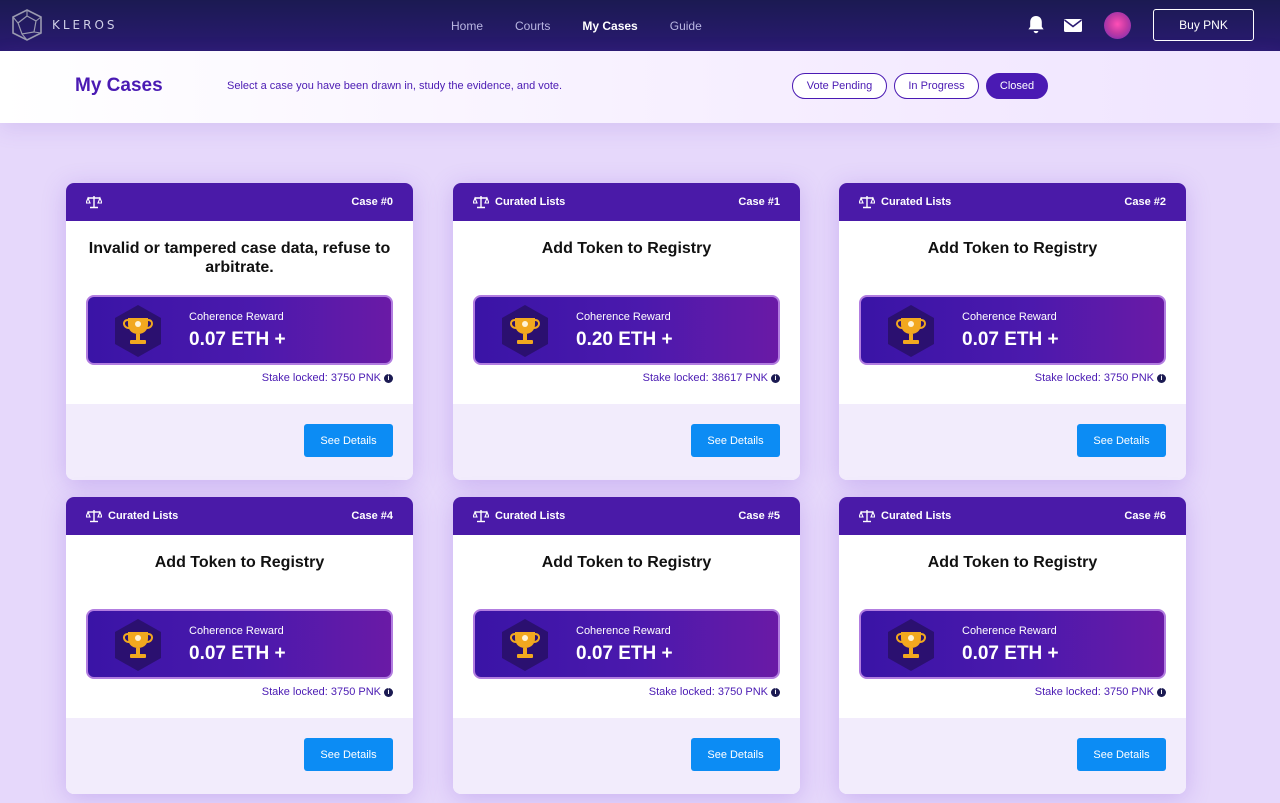 The width and height of the screenshot is (1280, 803). I want to click on kleros-logo-icon, so click(27, 25).